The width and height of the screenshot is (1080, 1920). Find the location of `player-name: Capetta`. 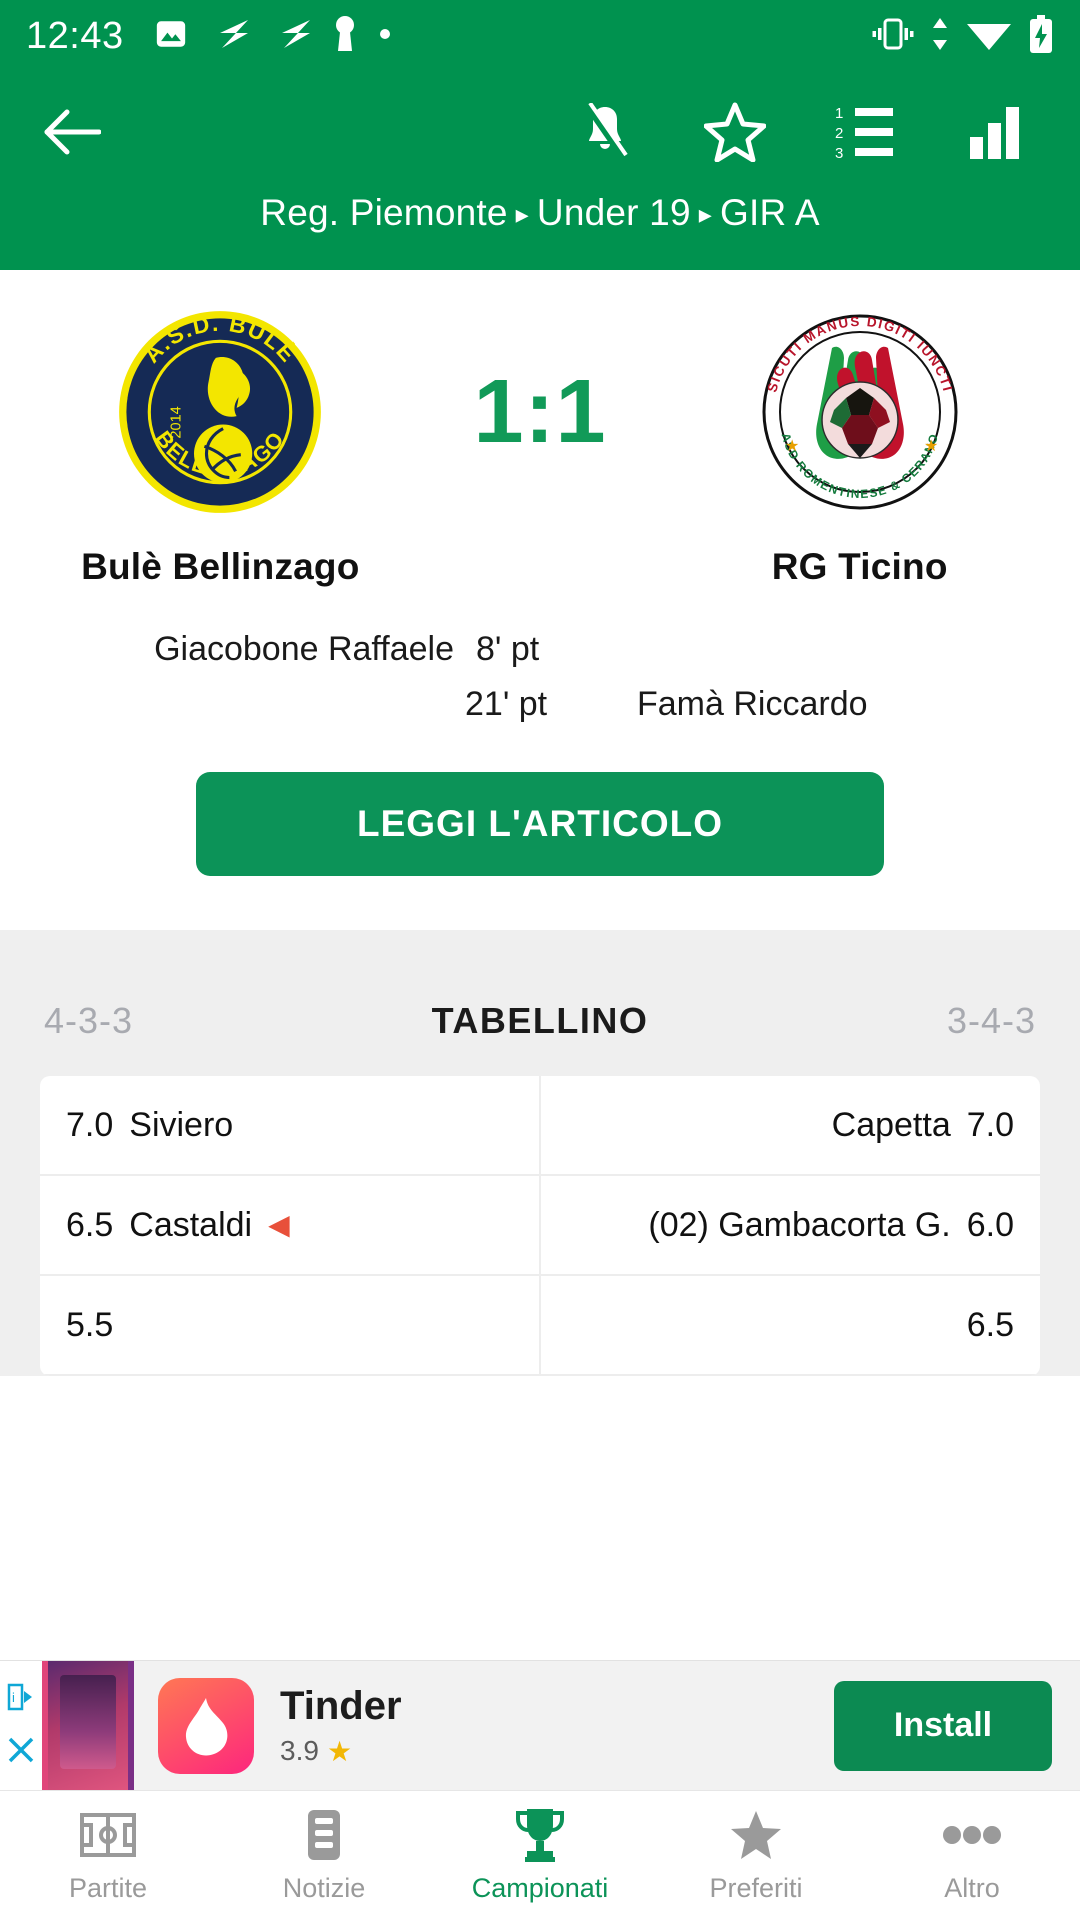

player-name: Capetta is located at coordinates (891, 1124).